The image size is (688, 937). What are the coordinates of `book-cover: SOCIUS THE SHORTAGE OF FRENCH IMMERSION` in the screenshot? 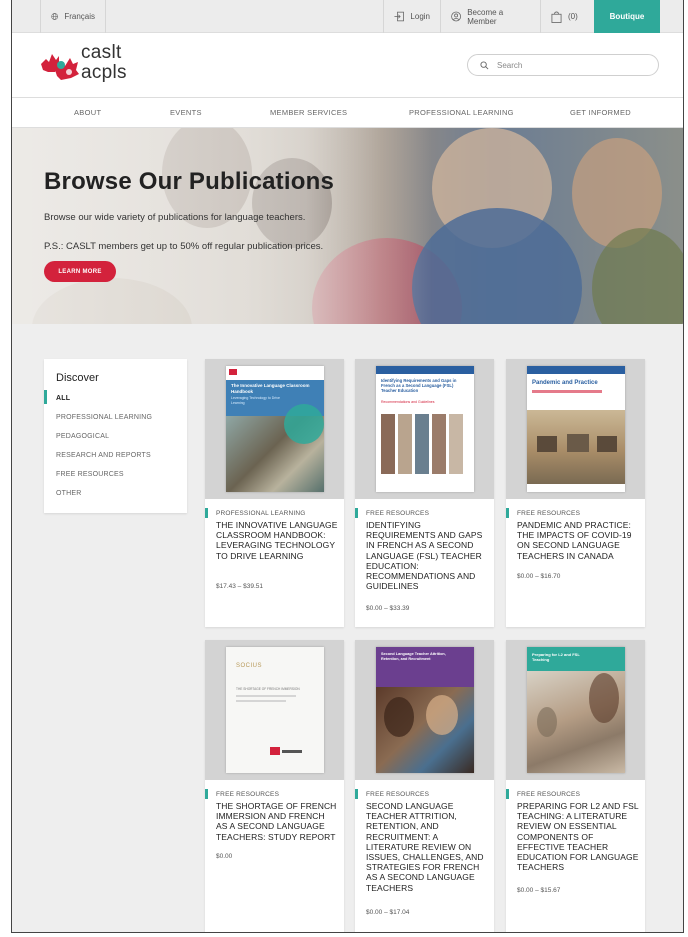 It's located at (275, 710).